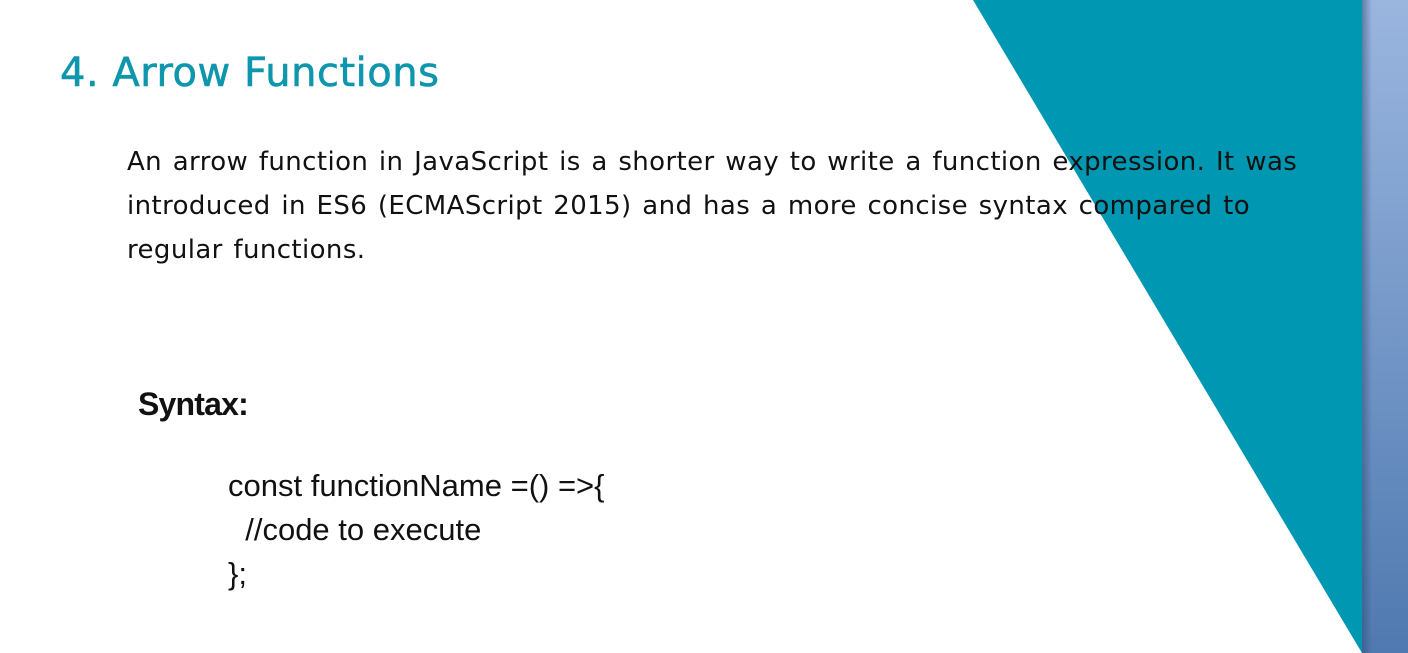  I want to click on slide-title: 4. Arrow Functions, so click(250, 73).